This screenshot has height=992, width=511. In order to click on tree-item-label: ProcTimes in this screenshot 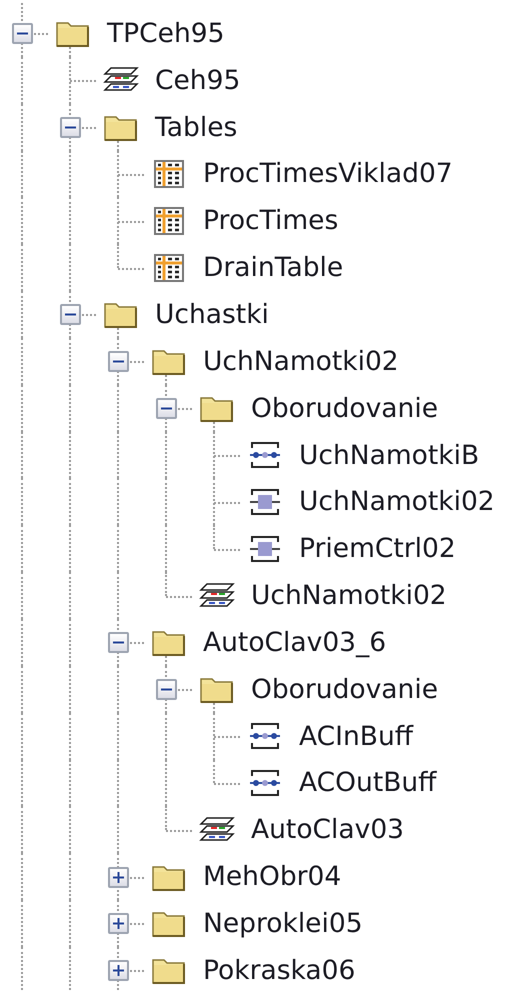, I will do `click(270, 220)`.